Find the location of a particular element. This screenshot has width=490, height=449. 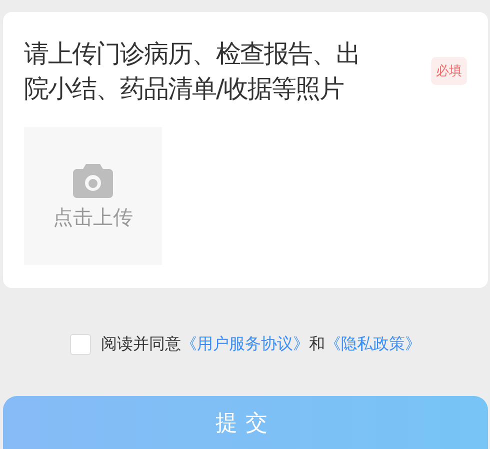

upload-label: 点击上传 is located at coordinates (93, 217).